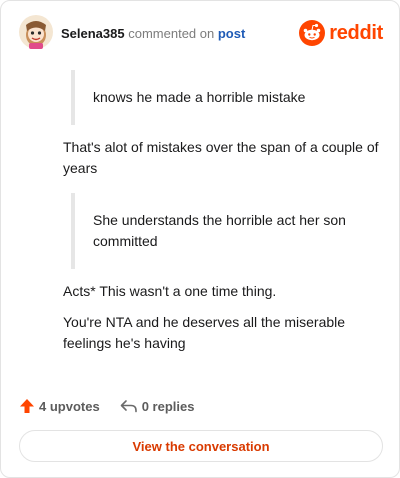  Describe the element at coordinates (93, 33) in the screenshot. I see `username-link: Selena385` at that location.